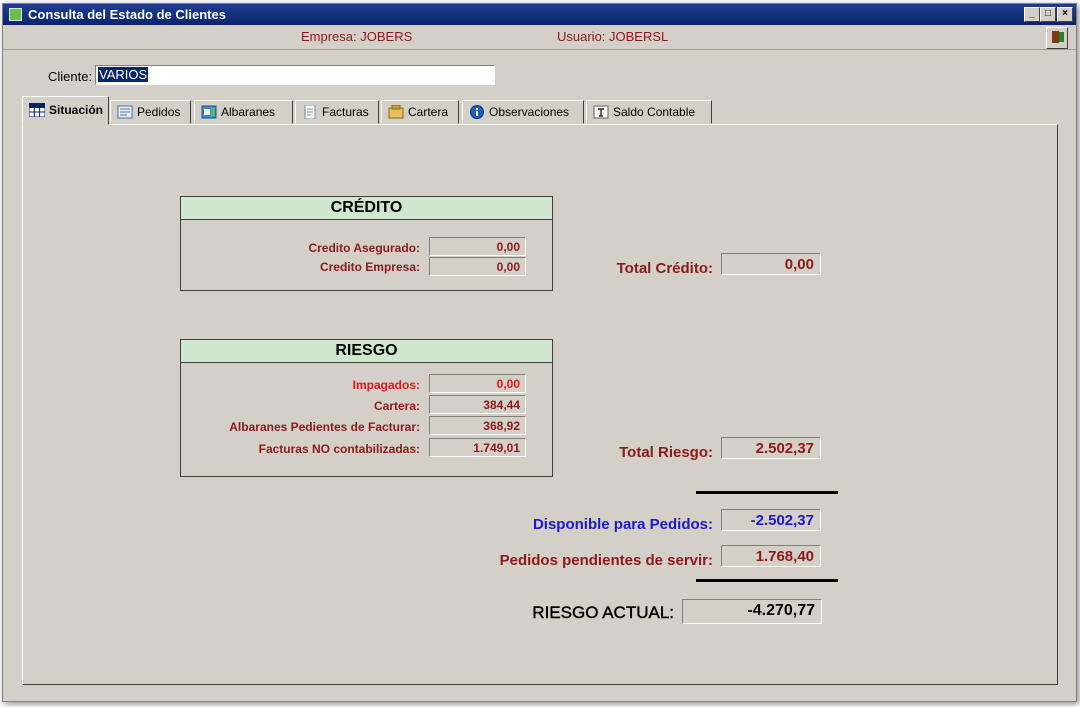  Describe the element at coordinates (70, 76) in the screenshot. I see `cliente-label: Cliente:` at that location.